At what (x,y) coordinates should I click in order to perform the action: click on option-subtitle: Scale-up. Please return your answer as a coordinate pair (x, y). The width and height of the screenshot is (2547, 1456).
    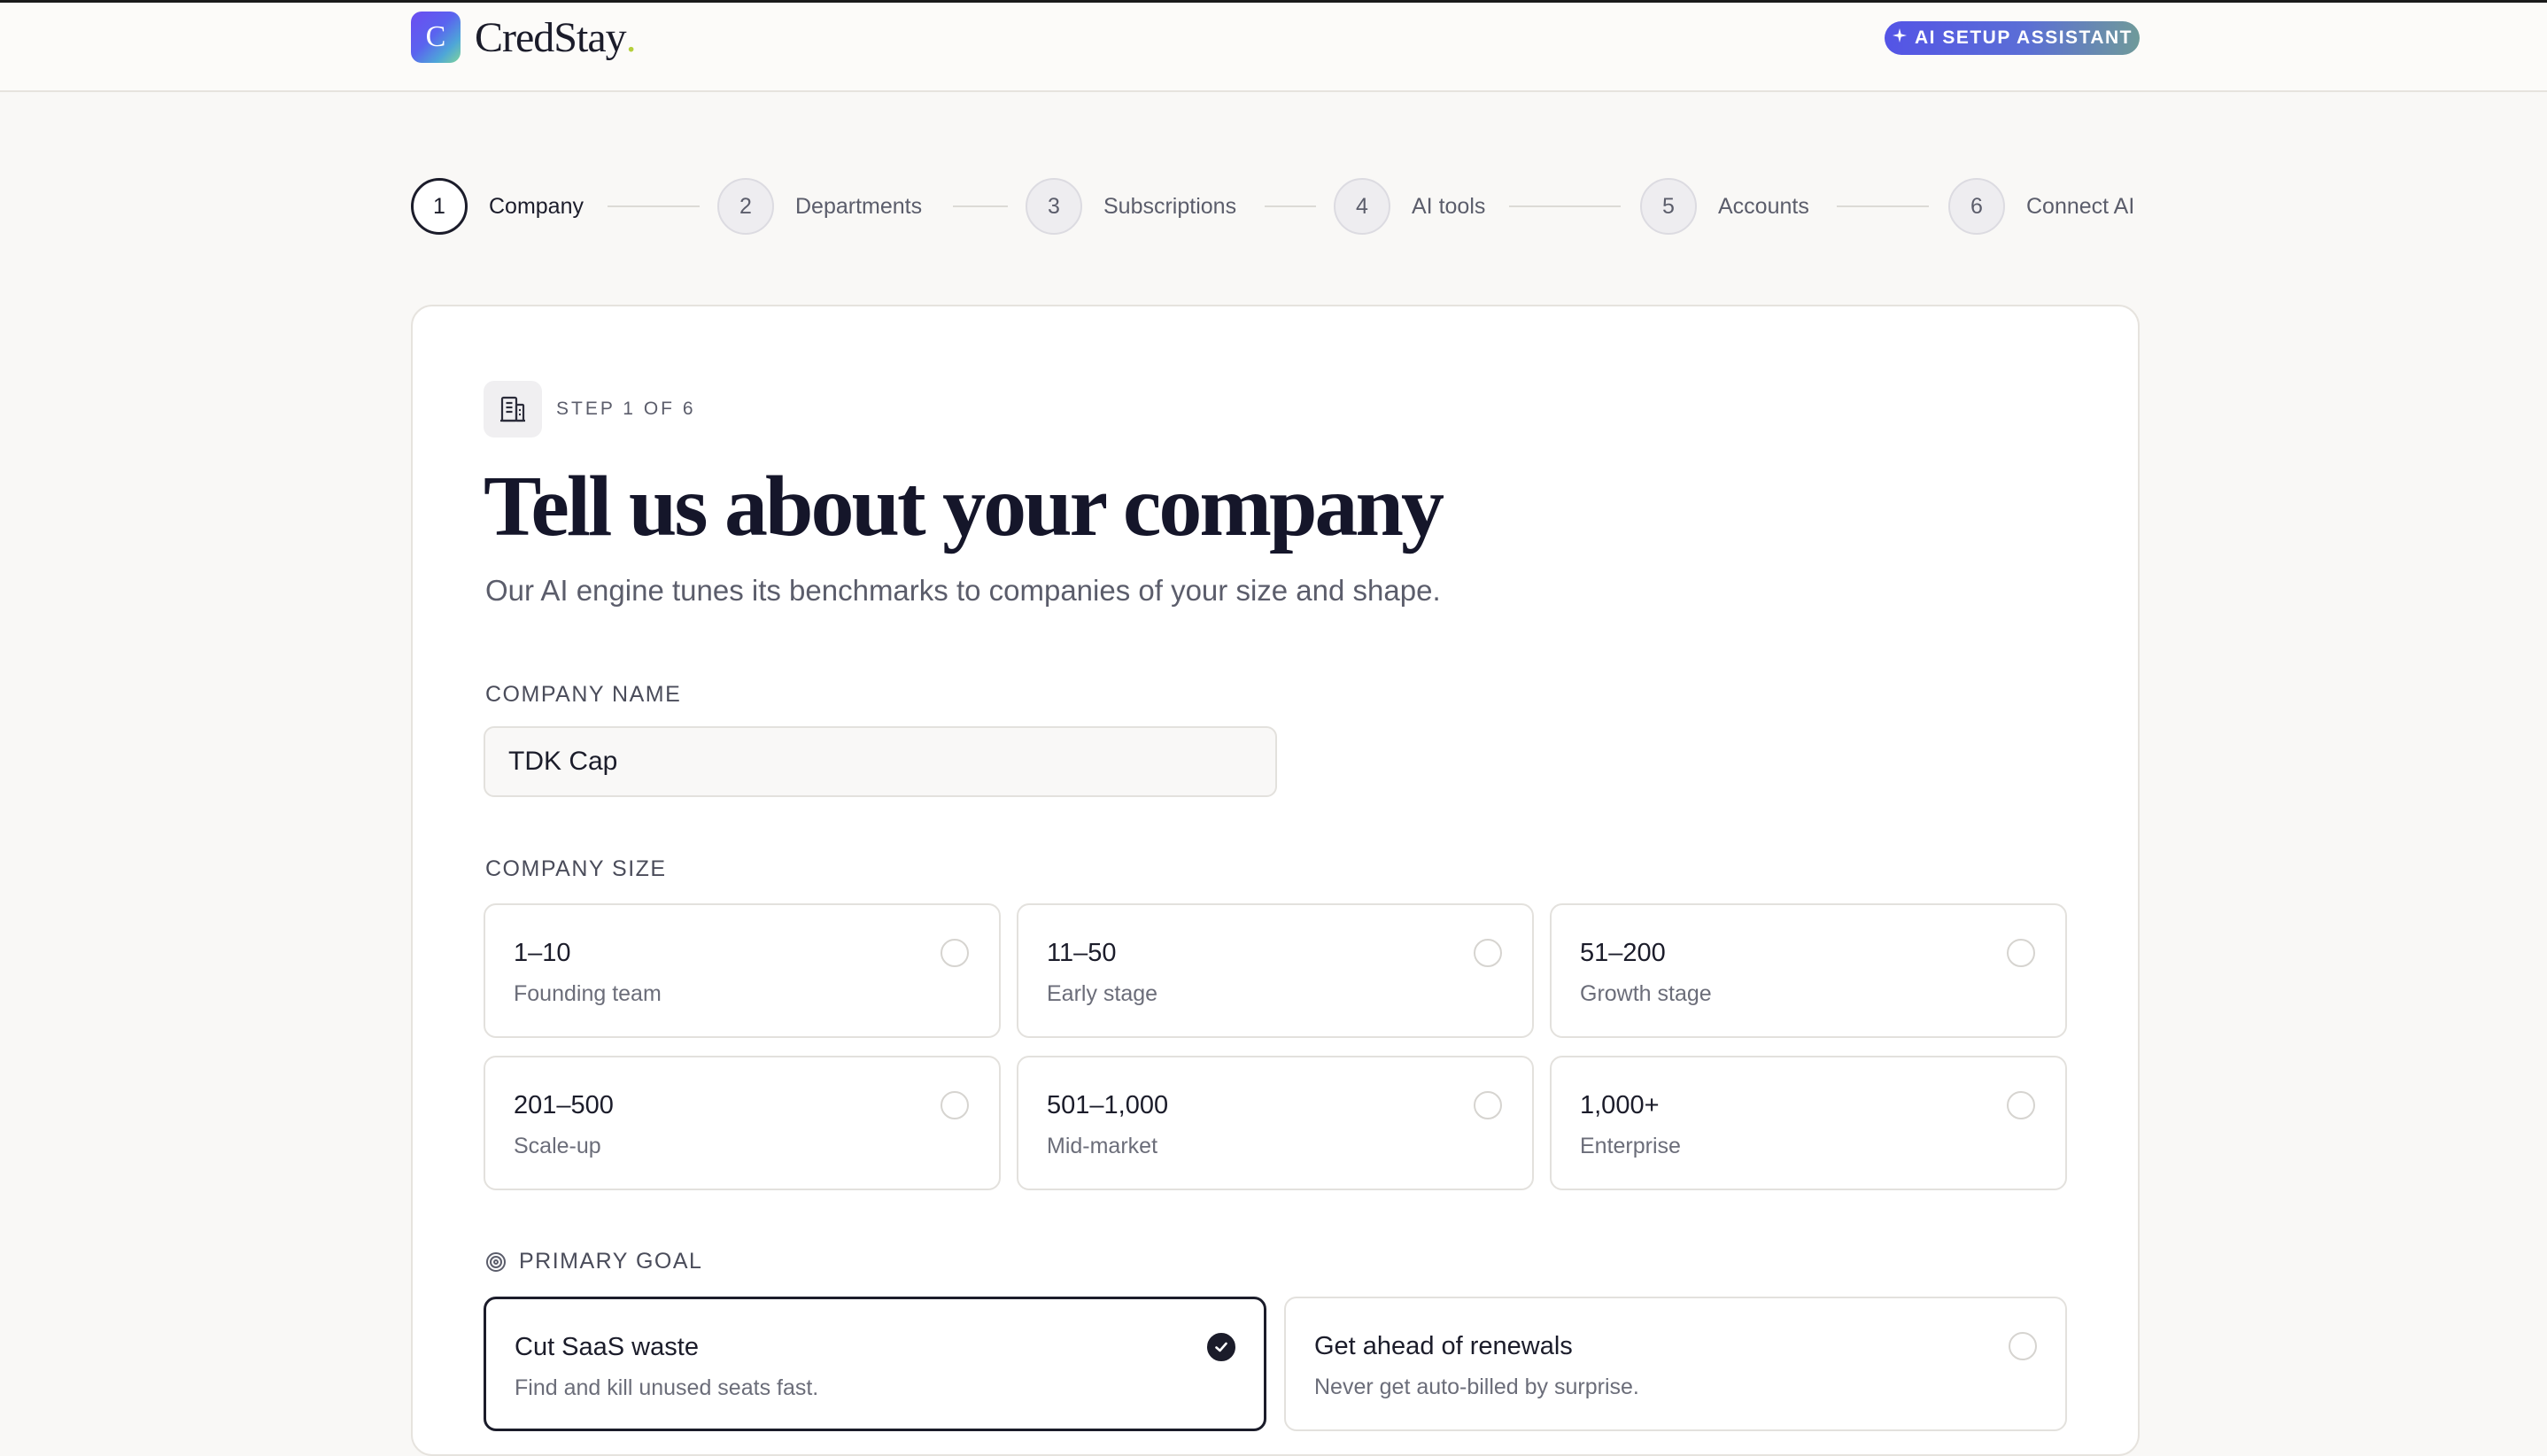
    Looking at the image, I should click on (557, 1146).